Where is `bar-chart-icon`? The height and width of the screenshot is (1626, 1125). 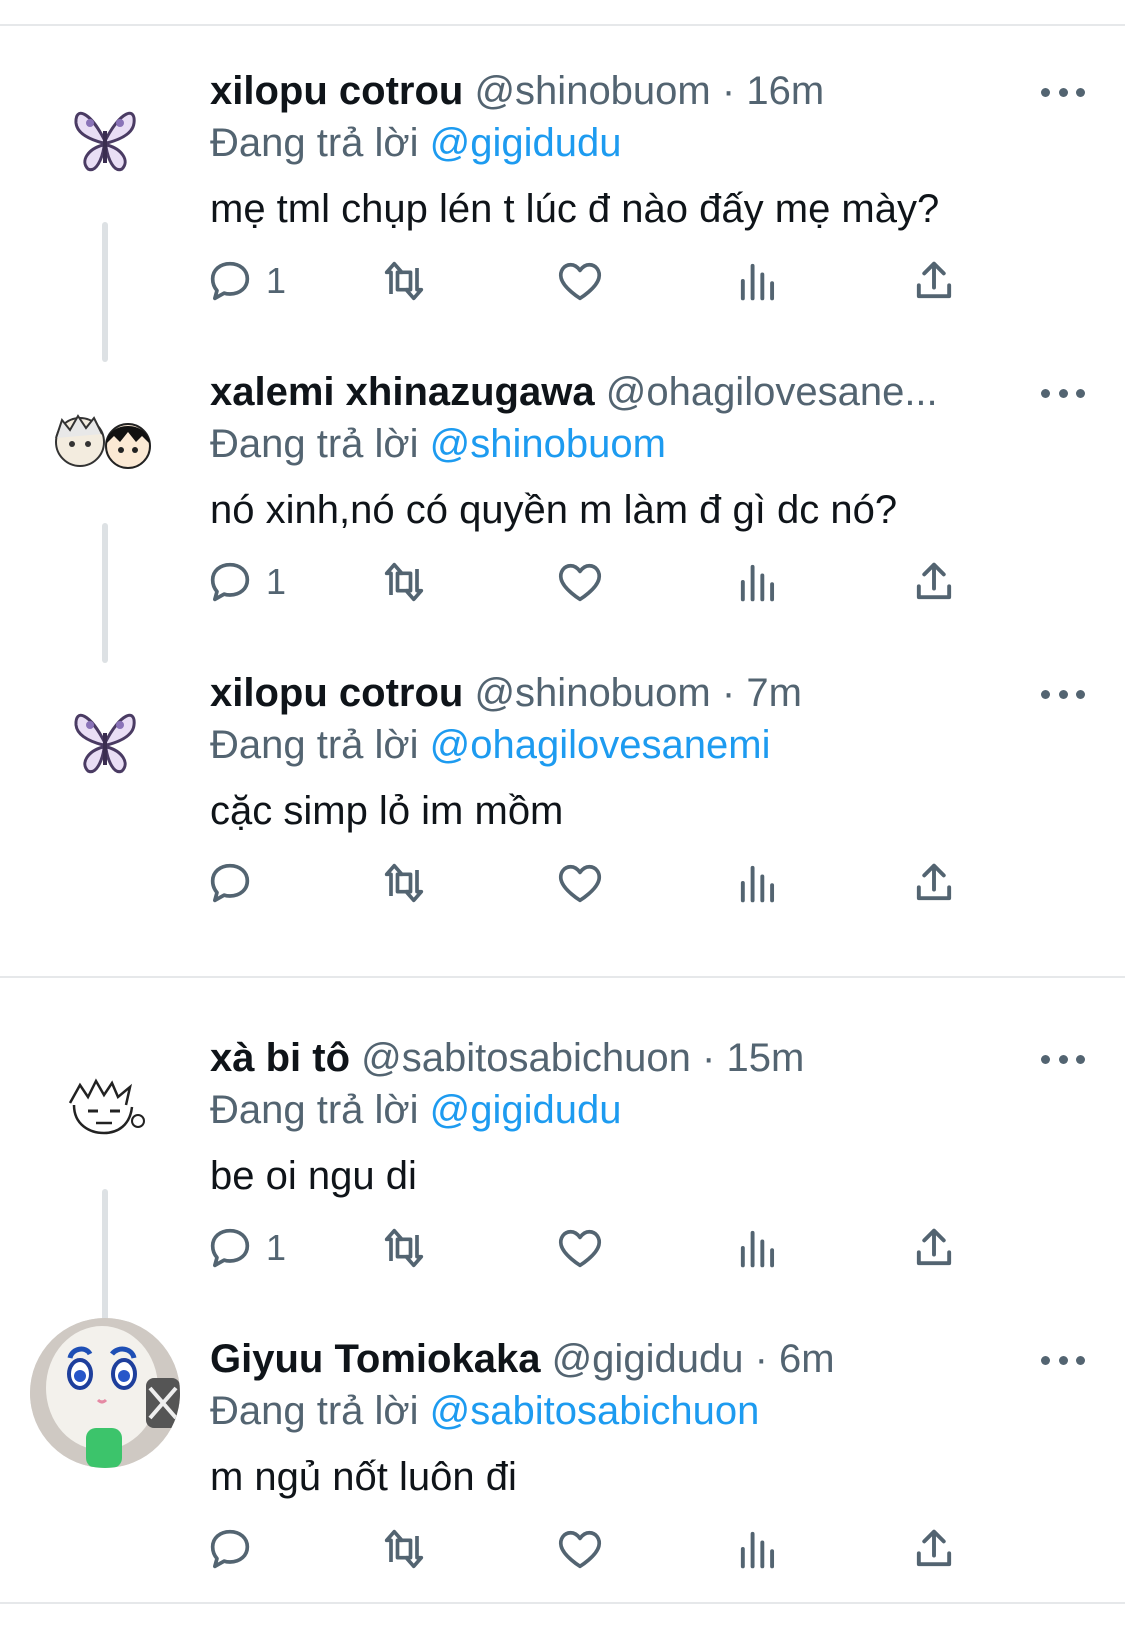
bar-chart-icon is located at coordinates (757, 1550).